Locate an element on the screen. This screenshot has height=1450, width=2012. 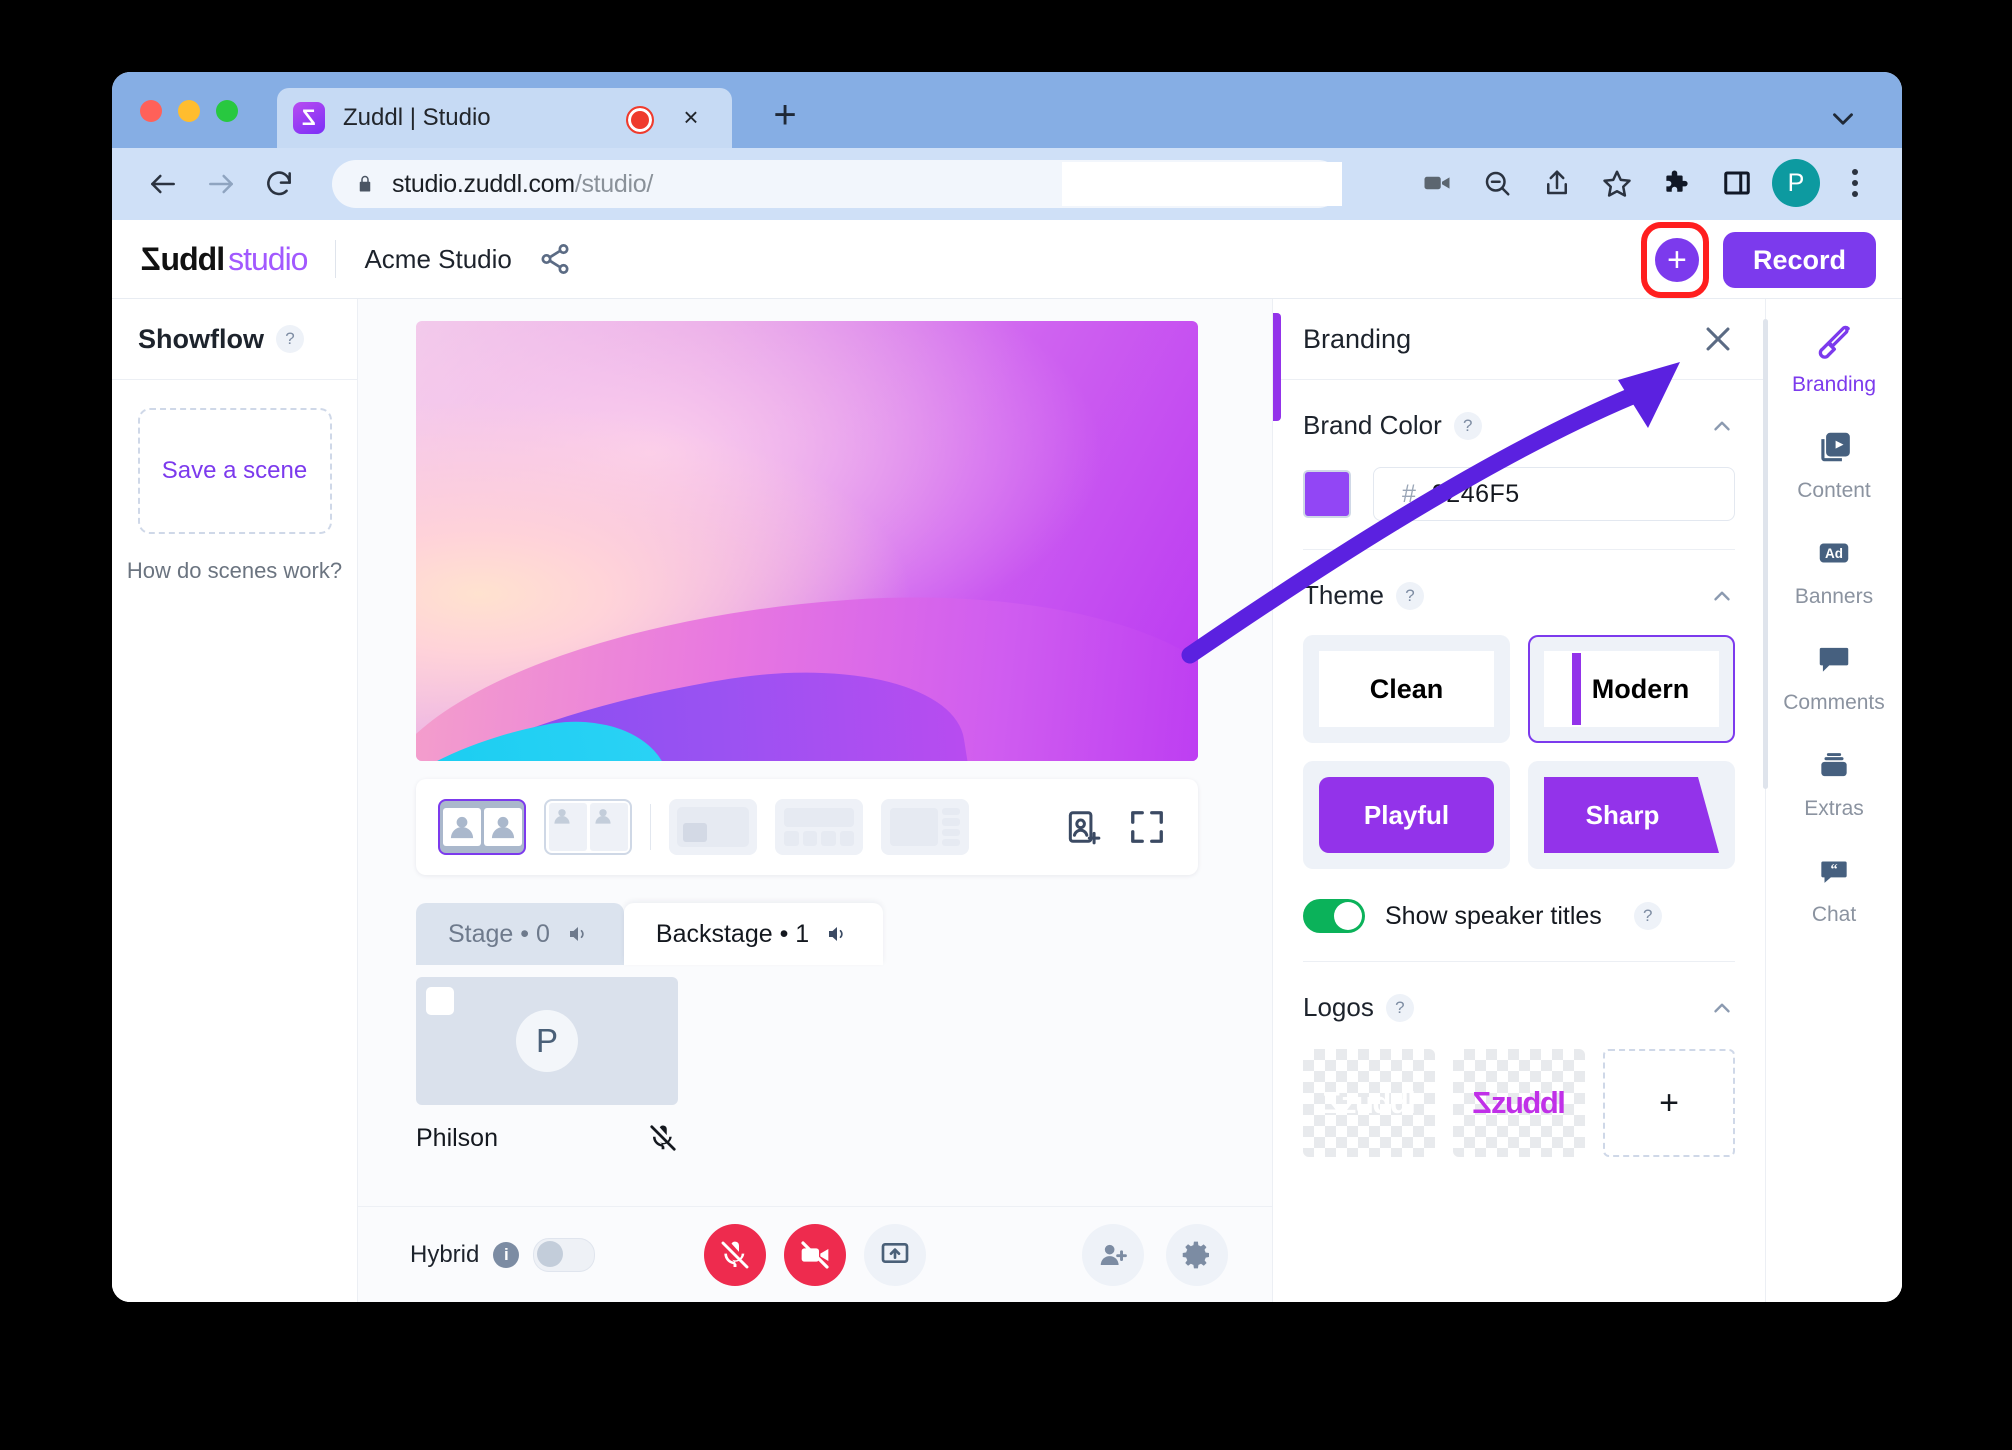
theme-option-sharp: Sharp is located at coordinates (1631, 815).